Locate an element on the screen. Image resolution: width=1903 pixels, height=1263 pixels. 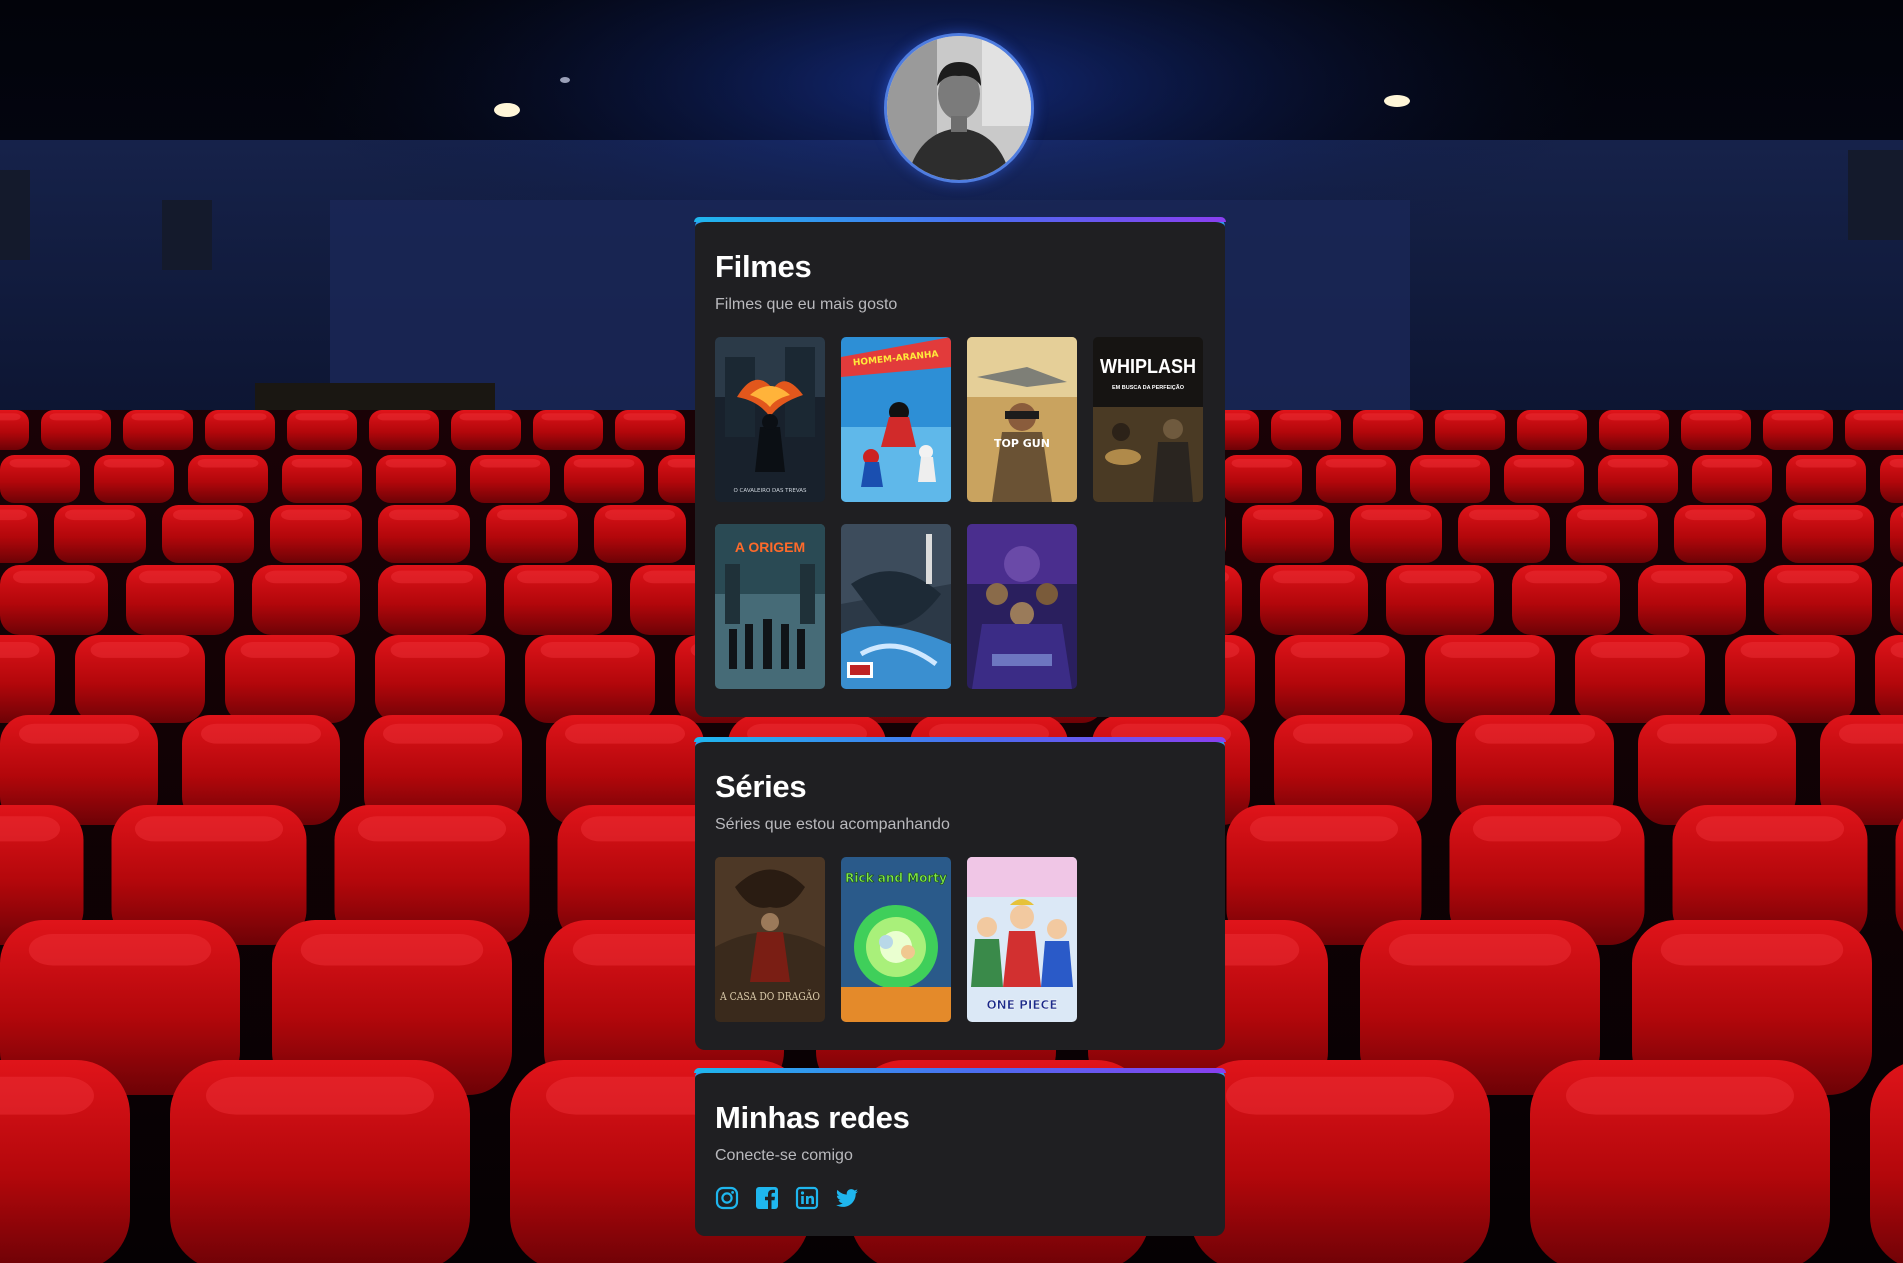
instagram-icon is located at coordinates (727, 1198).